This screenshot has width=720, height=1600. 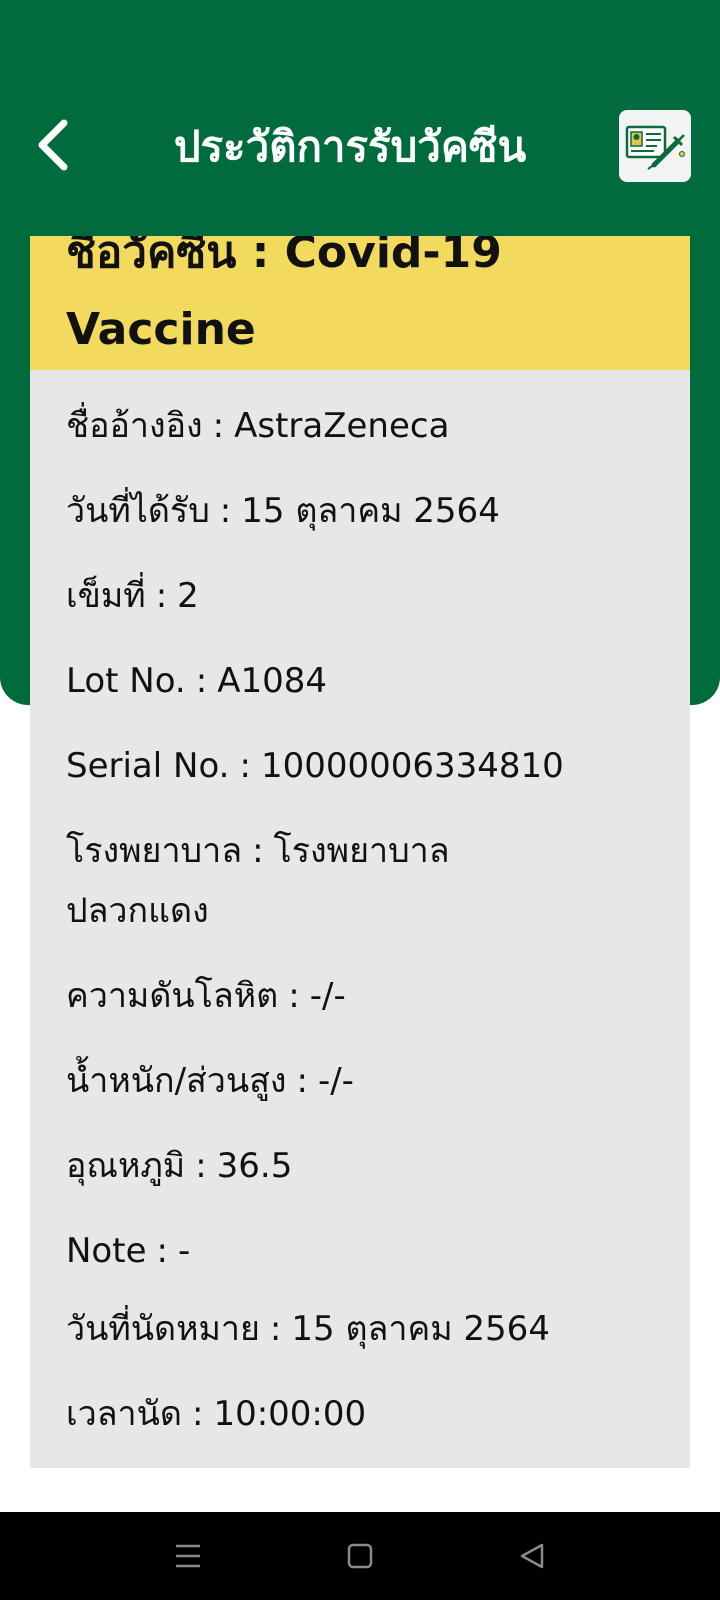 What do you see at coordinates (342, 426) in the screenshot?
I see `detail-value: AstraZeneca` at bounding box center [342, 426].